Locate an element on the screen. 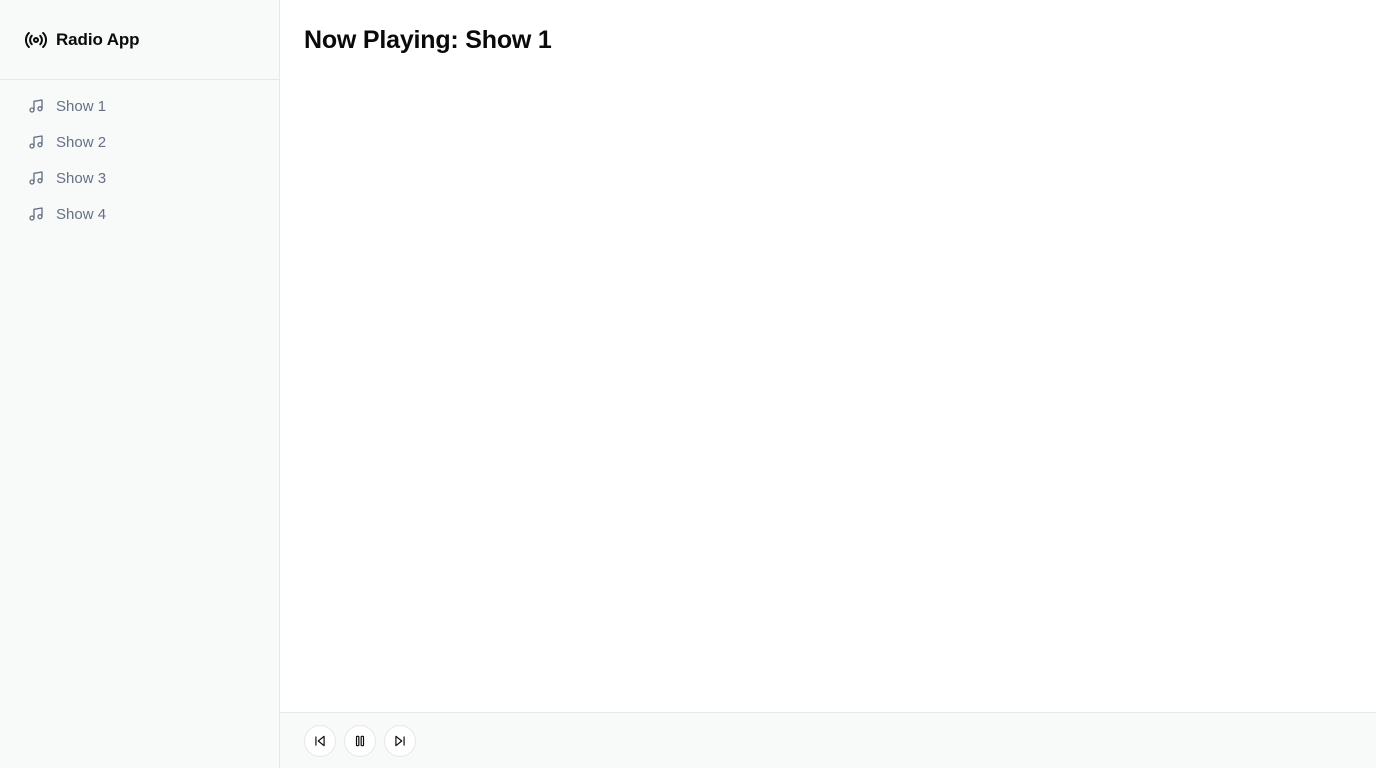  show-list: Show 1 Show 2 Show 3 Show 4 is located at coordinates (139, 156).